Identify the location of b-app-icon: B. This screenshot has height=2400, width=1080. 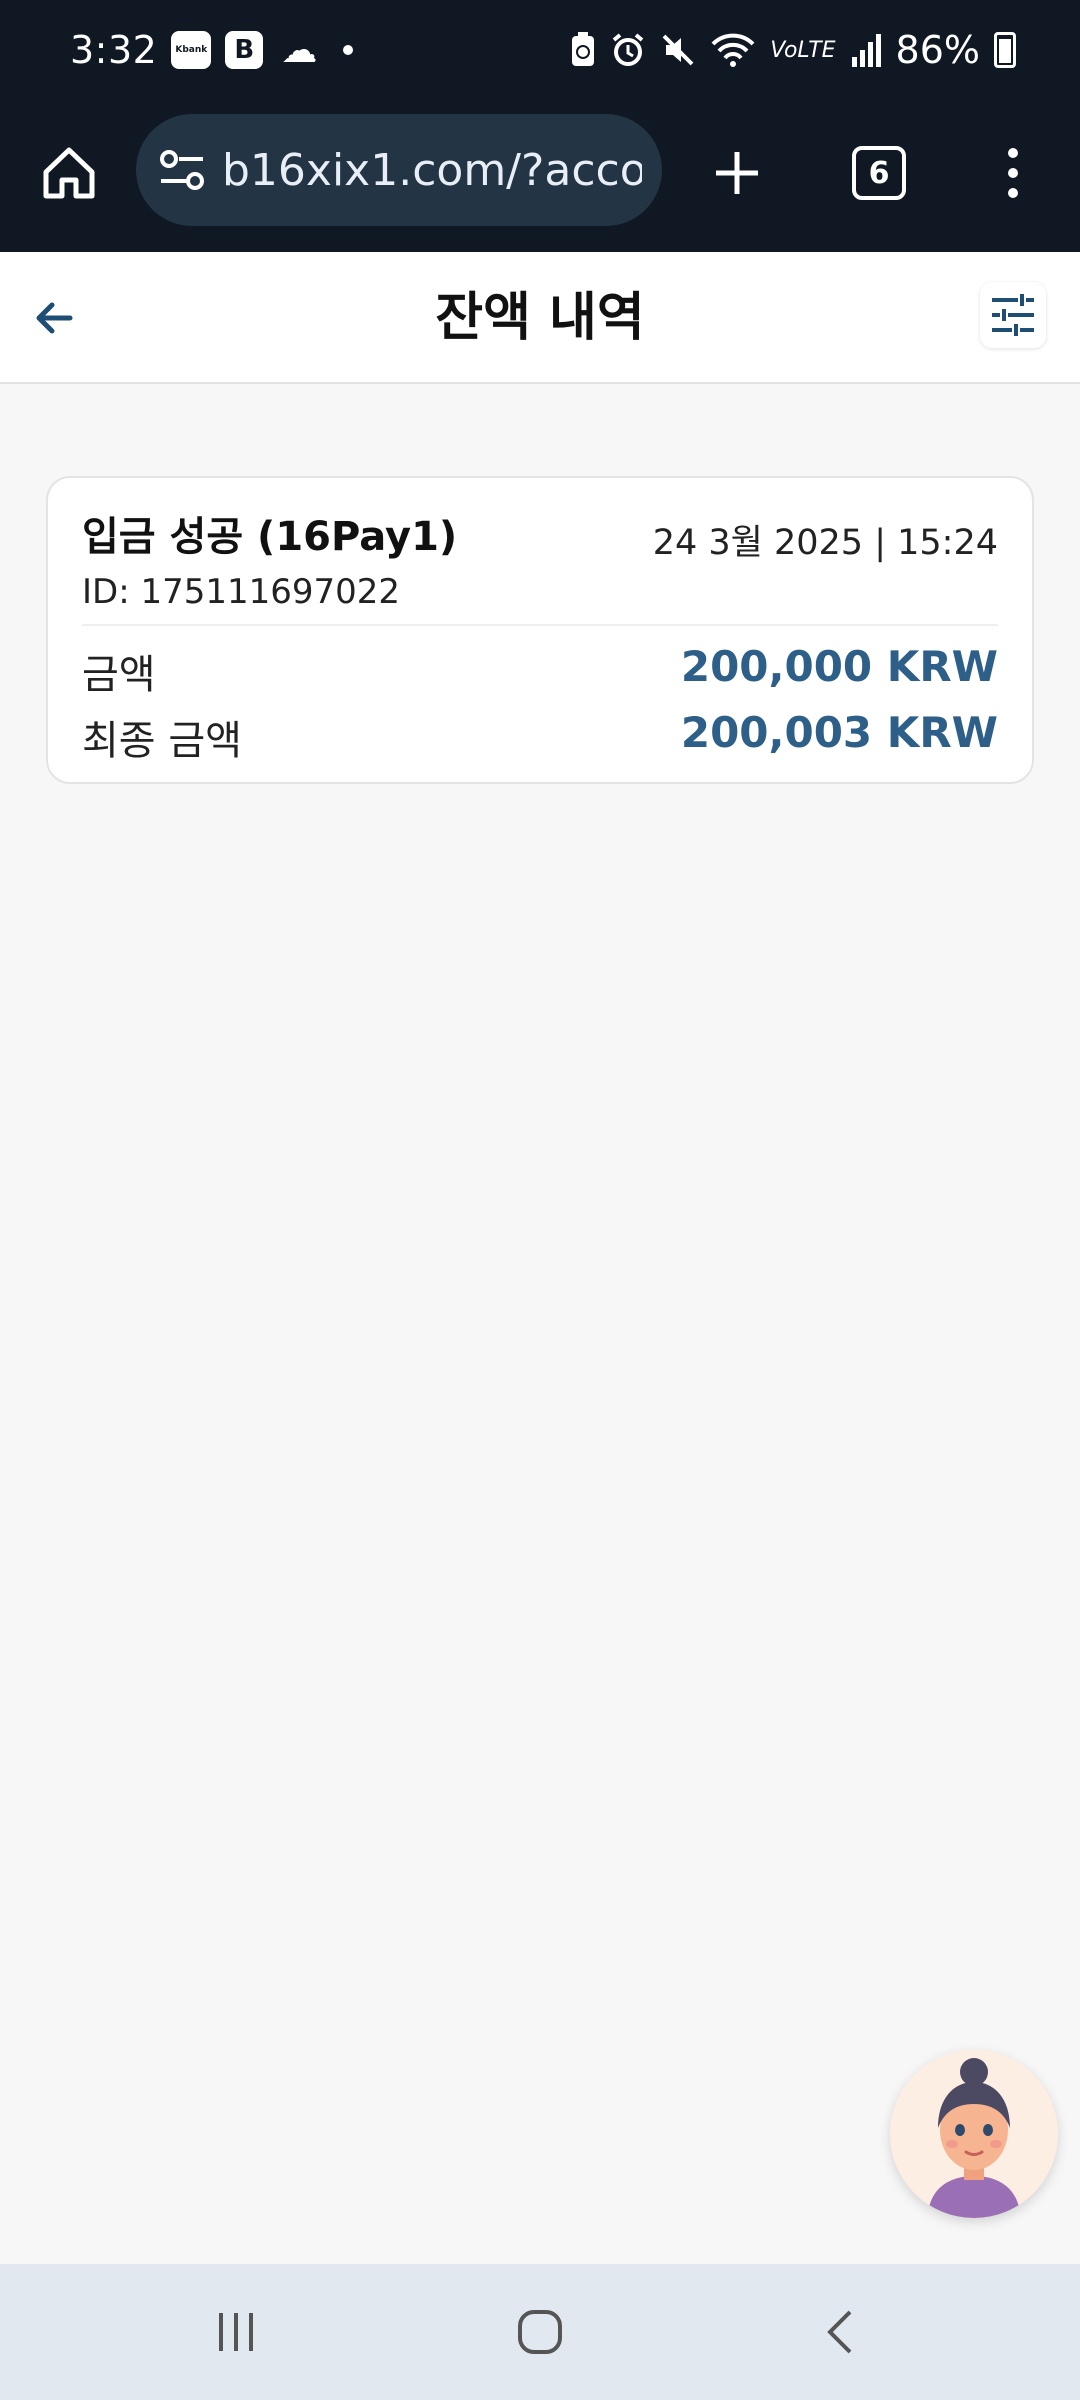
(244, 50).